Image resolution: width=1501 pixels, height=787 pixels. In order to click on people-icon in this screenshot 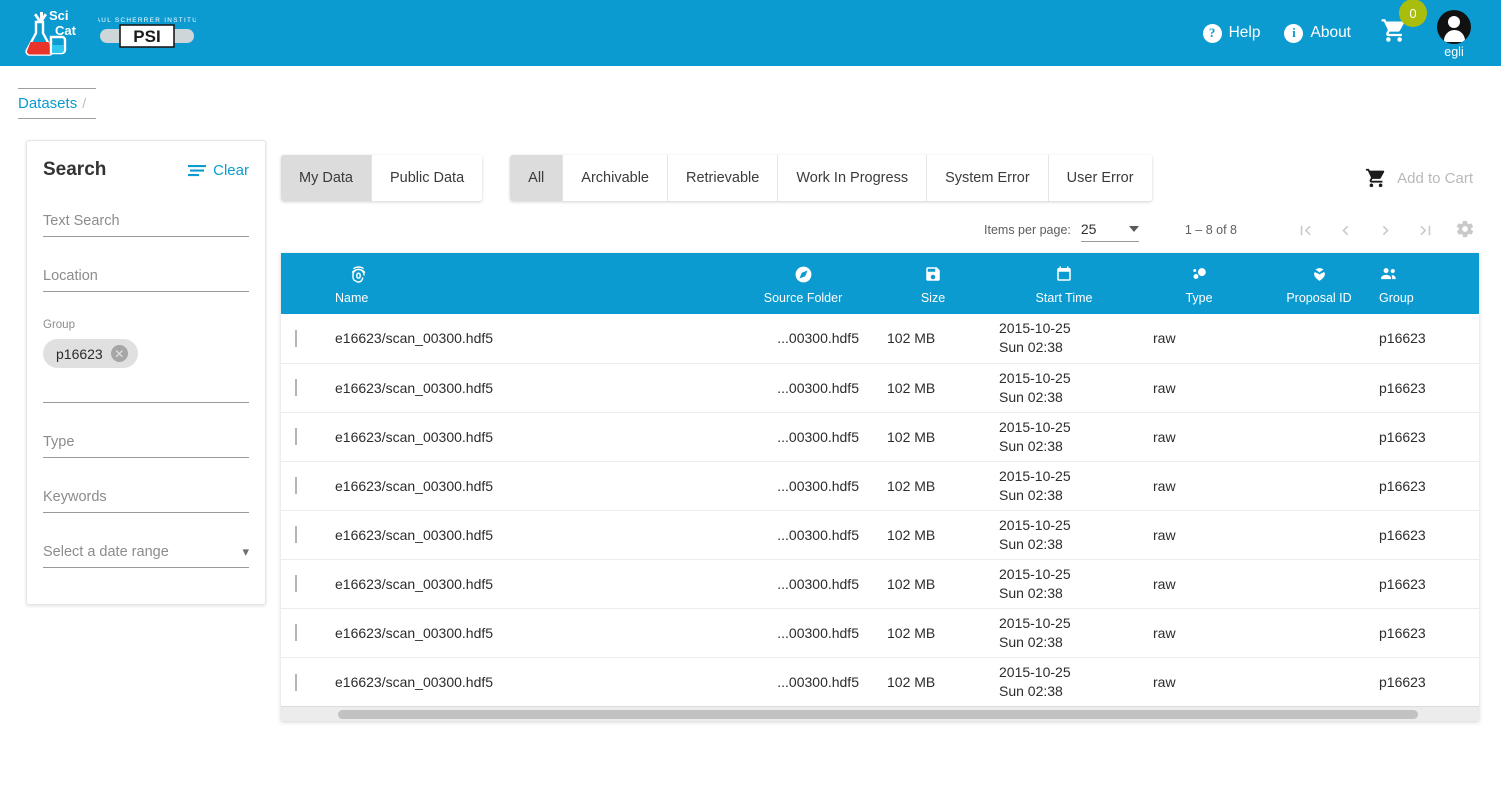, I will do `click(1429, 274)`.